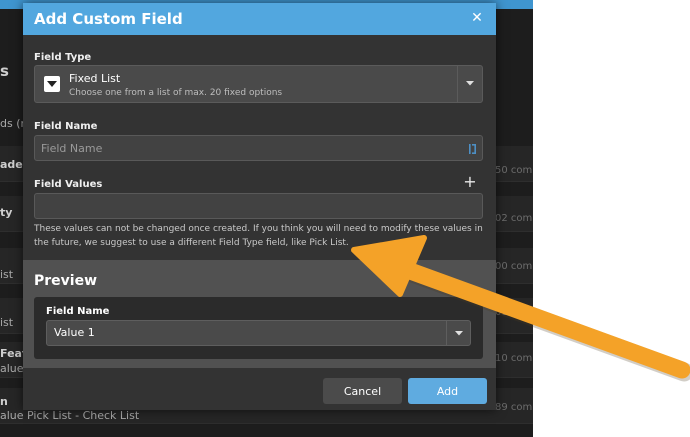 The height and width of the screenshot is (437, 690). Describe the element at coordinates (447, 391) in the screenshot. I see `add-button: Add` at that location.